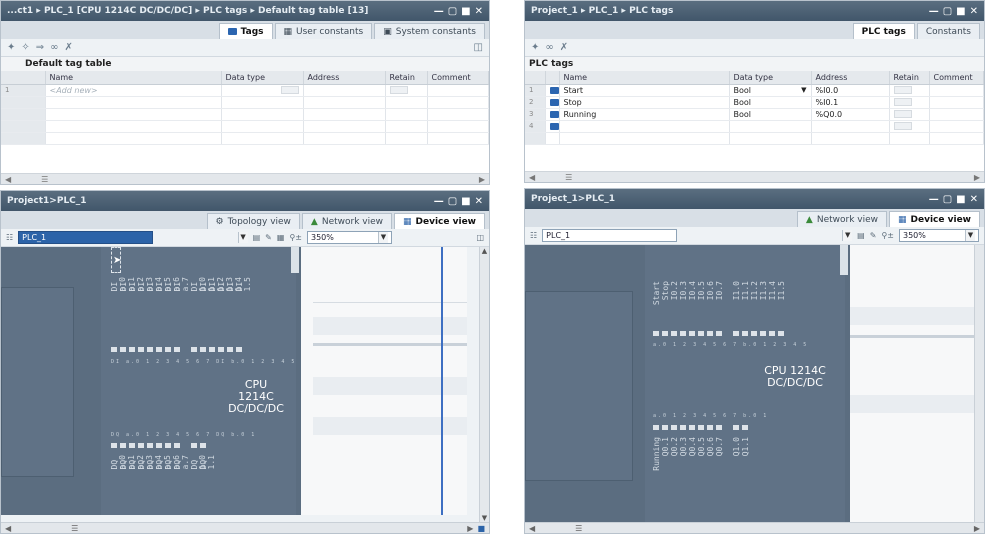 The width and height of the screenshot is (985, 534). I want to click on insert-row-icon: ✧, so click(25, 47).